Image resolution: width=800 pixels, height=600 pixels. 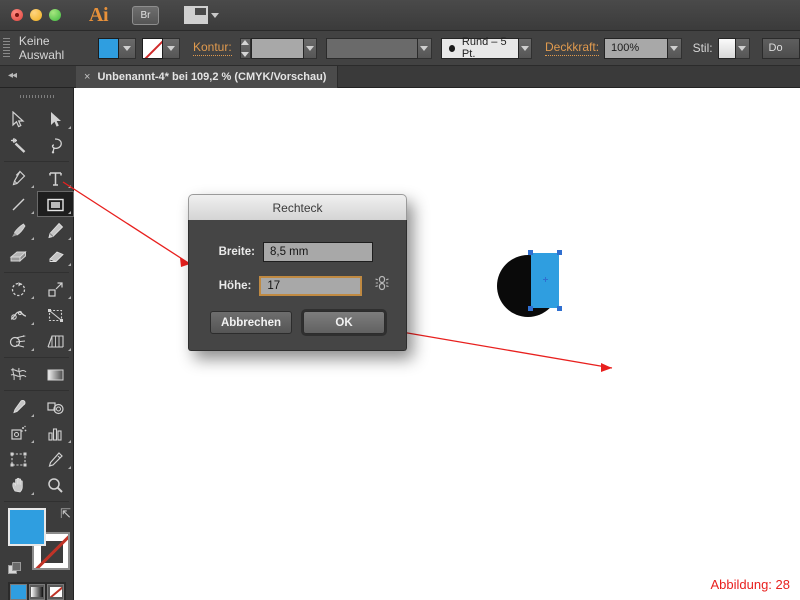 What do you see at coordinates (37, 592) in the screenshot?
I see `gradient-mode-button` at bounding box center [37, 592].